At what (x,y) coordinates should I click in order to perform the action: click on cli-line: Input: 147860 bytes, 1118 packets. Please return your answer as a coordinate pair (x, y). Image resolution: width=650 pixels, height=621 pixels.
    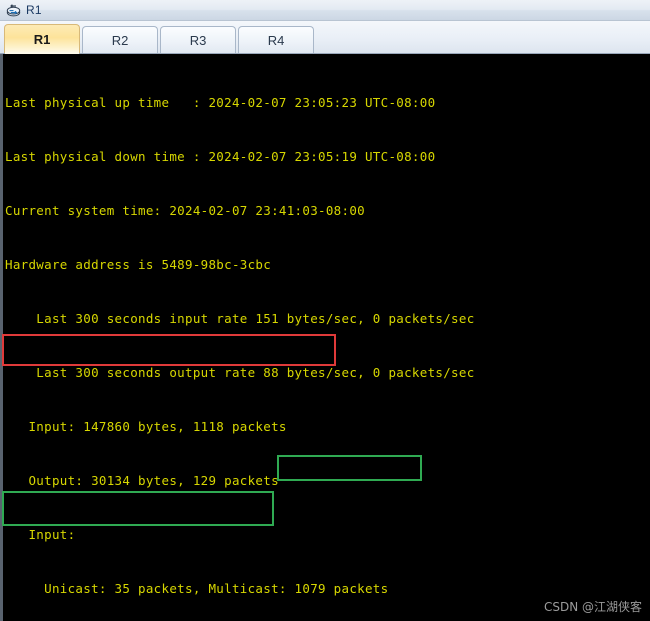
    Looking at the image, I should click on (146, 426).